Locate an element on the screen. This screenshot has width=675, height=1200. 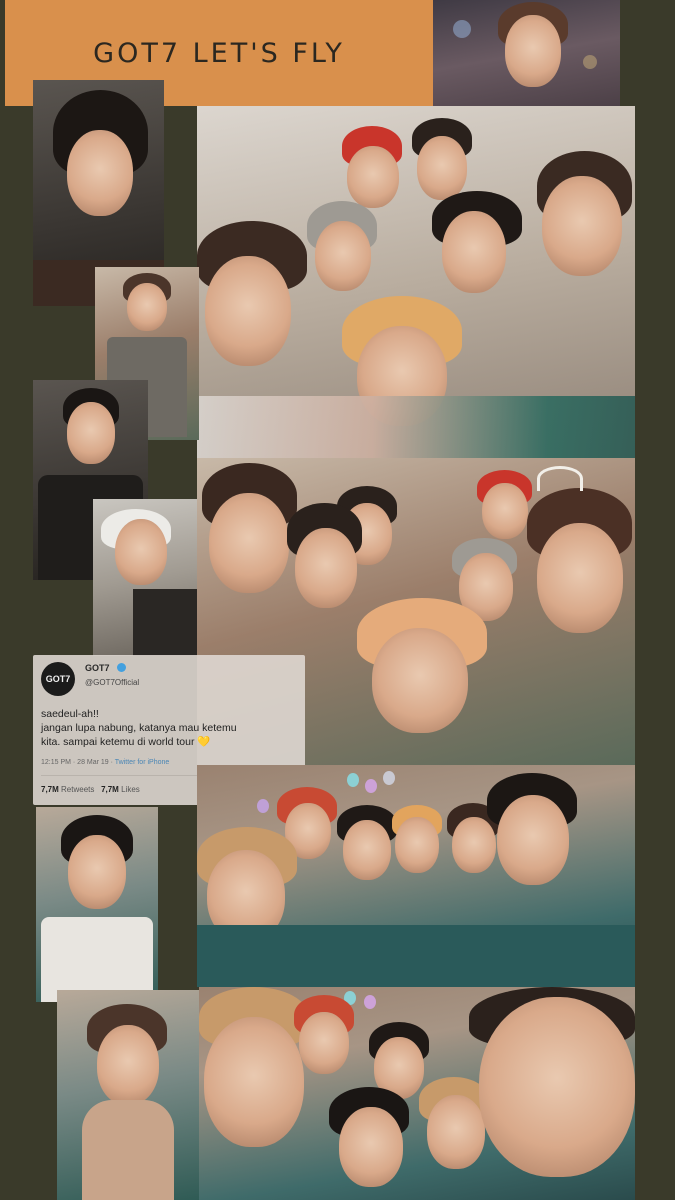
likes-label: Likes is located at coordinates (130, 789).